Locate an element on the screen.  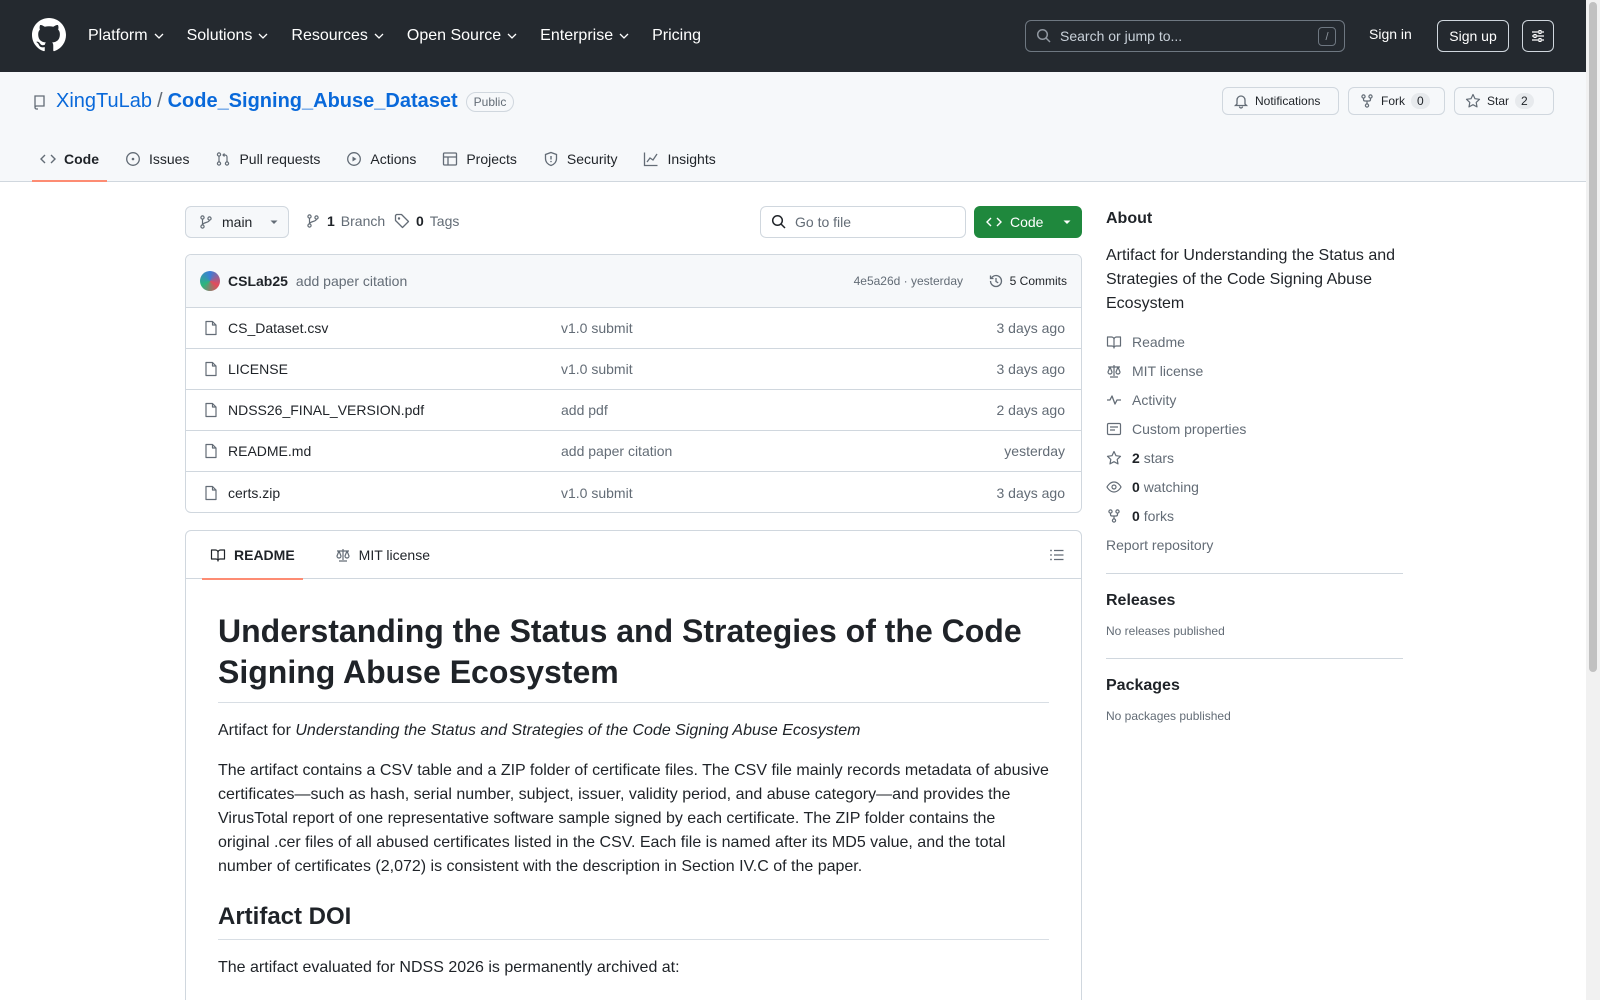
commits-count: 5 Commits is located at coordinates (1038, 281).